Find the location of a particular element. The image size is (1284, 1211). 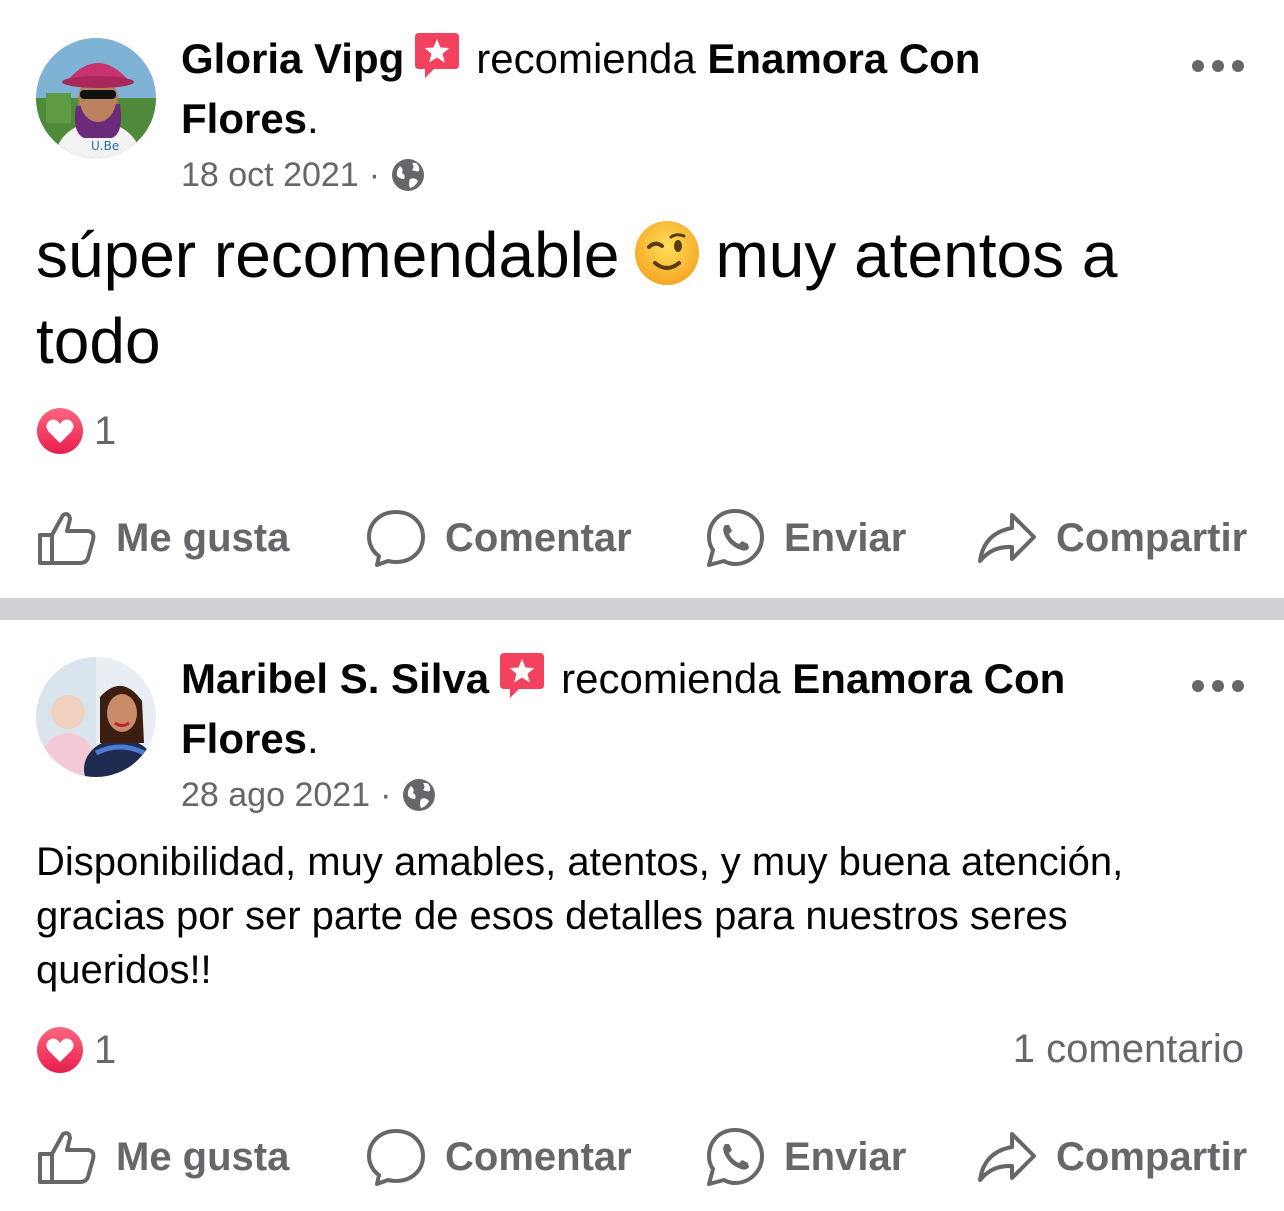

avatar: U.Be is located at coordinates (96, 98).